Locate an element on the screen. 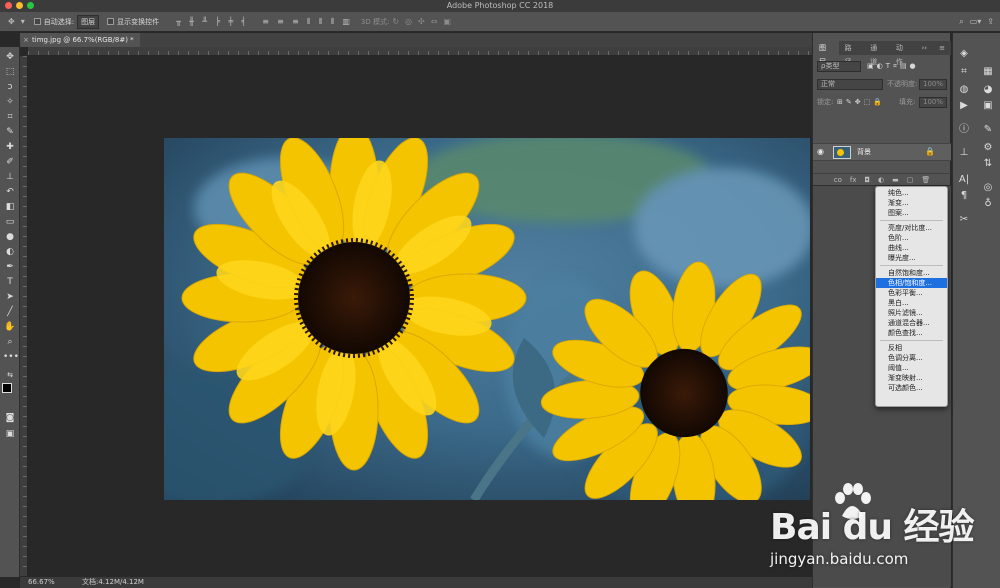 This screenshot has width=1000, height=588. layers-panel-icon: ◈ is located at coordinates (964, 54).